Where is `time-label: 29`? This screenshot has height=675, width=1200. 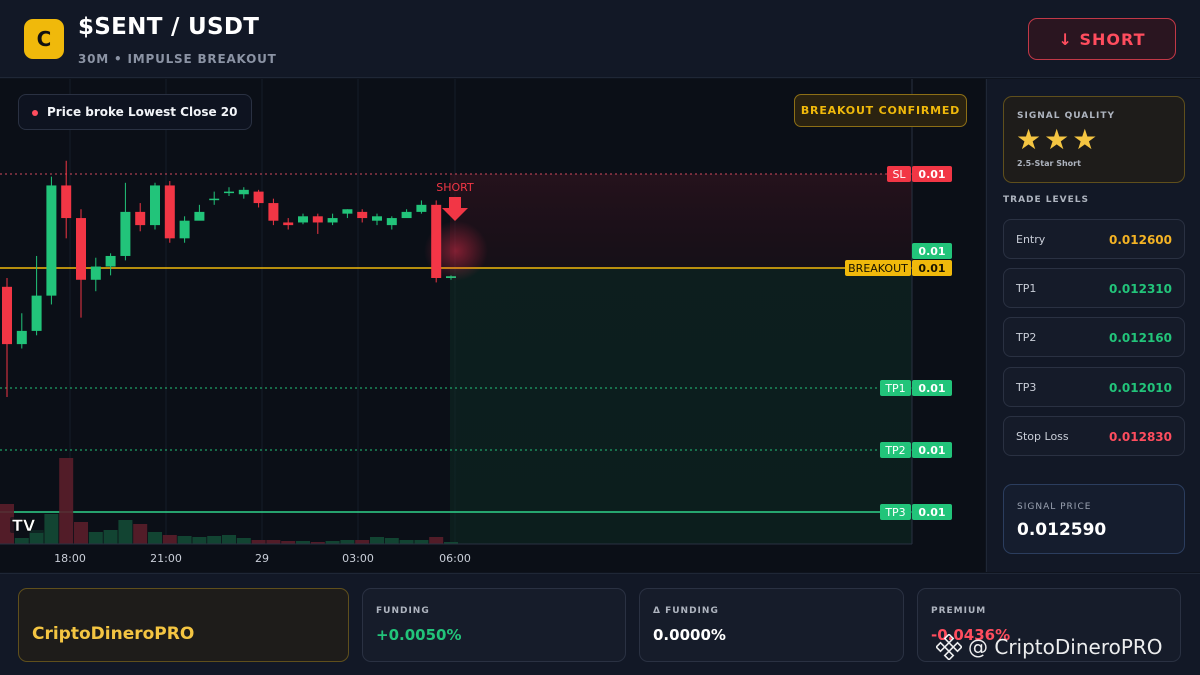 time-label: 29 is located at coordinates (262, 558).